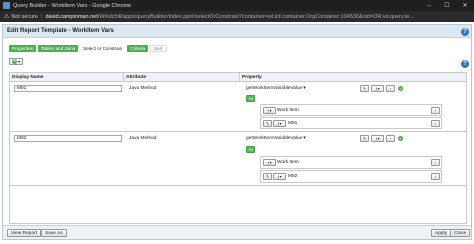 The height and width of the screenshot is (244, 474). Describe the element at coordinates (465, 64) in the screenshot. I see `help-icon-2: ?` at that location.